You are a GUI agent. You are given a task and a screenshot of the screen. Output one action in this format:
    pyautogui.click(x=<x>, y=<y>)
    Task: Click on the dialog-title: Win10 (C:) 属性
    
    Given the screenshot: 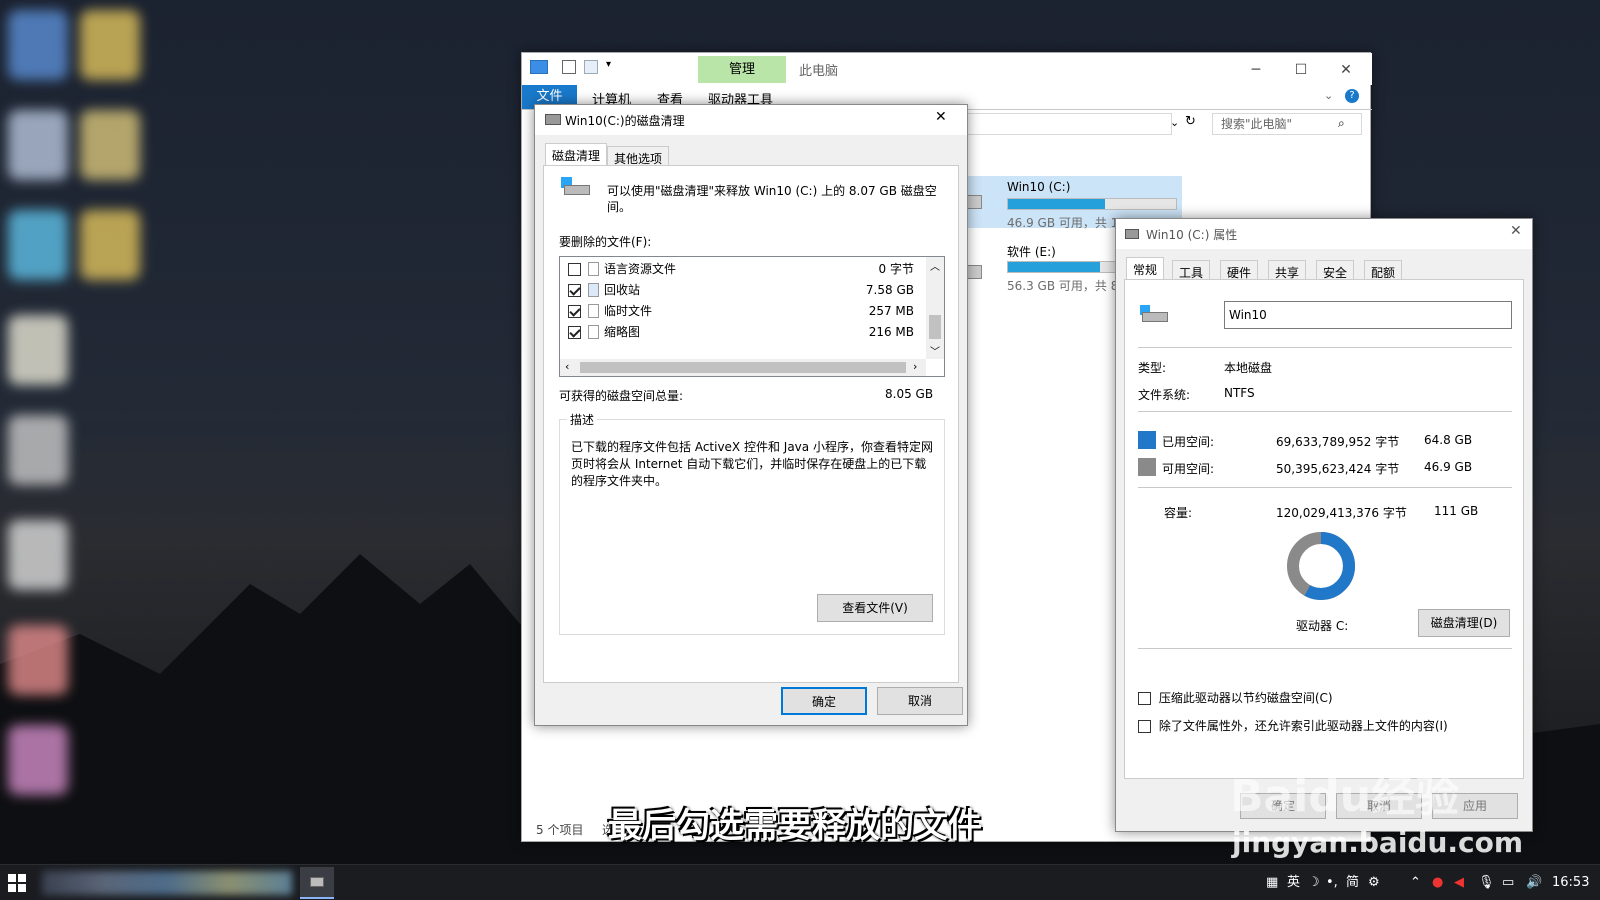 What is the action you would take?
    pyautogui.click(x=1192, y=235)
    